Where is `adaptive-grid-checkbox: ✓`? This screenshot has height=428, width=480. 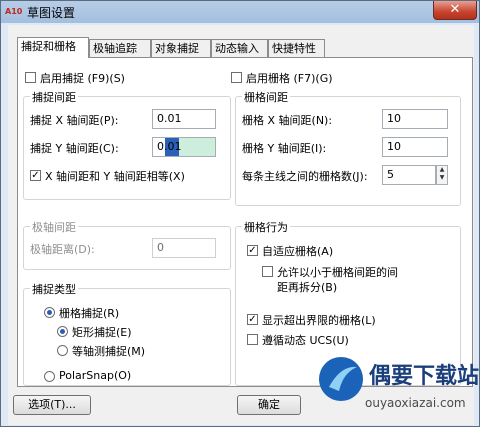 adaptive-grid-checkbox: ✓ is located at coordinates (252, 250).